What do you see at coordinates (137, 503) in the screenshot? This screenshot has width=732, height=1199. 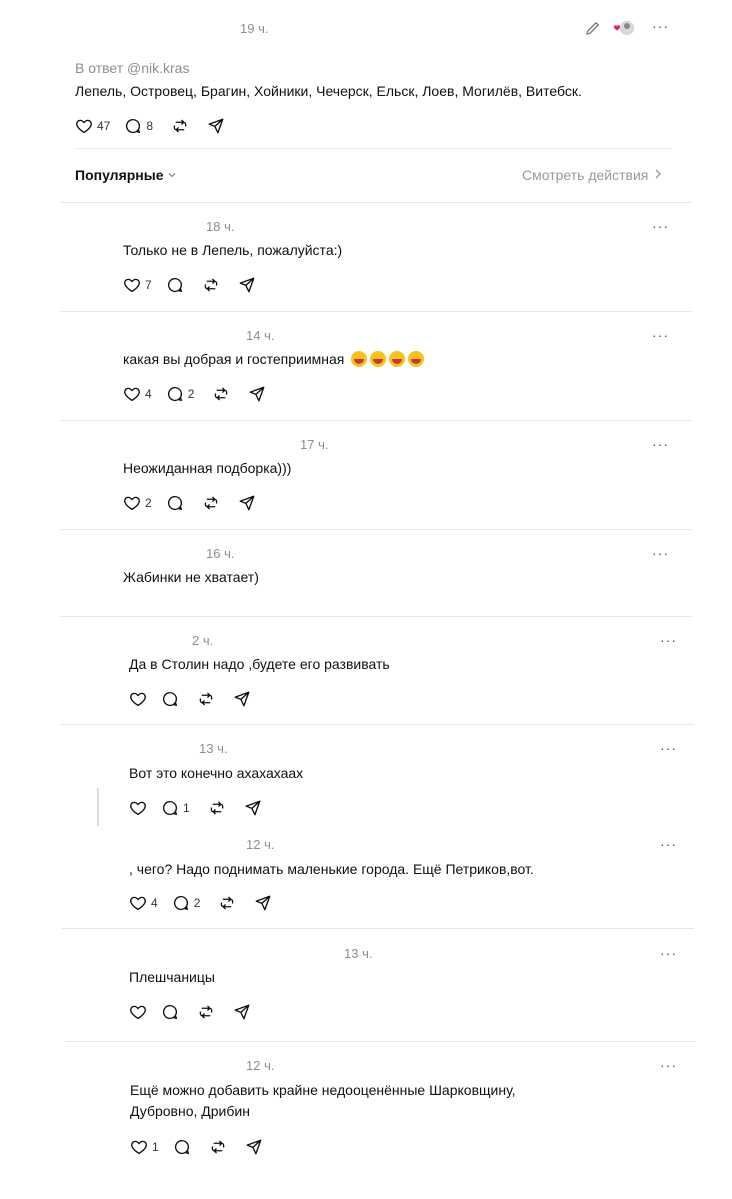 I see `like-button: 2` at bounding box center [137, 503].